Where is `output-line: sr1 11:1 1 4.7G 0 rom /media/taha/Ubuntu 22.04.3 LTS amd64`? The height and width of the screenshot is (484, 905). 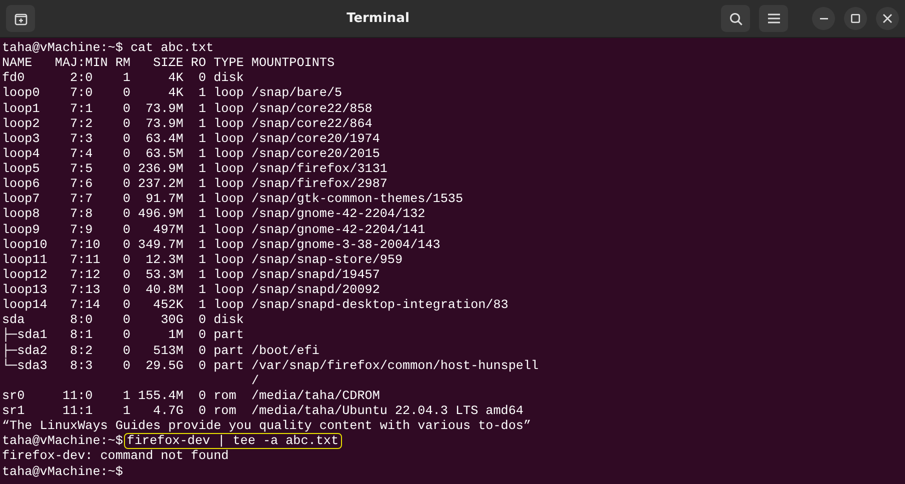 output-line: sr1 11:1 1 4.7G 0 rom /media/taha/Ubuntu 22.04.3 LTS amd64 is located at coordinates (263, 411).